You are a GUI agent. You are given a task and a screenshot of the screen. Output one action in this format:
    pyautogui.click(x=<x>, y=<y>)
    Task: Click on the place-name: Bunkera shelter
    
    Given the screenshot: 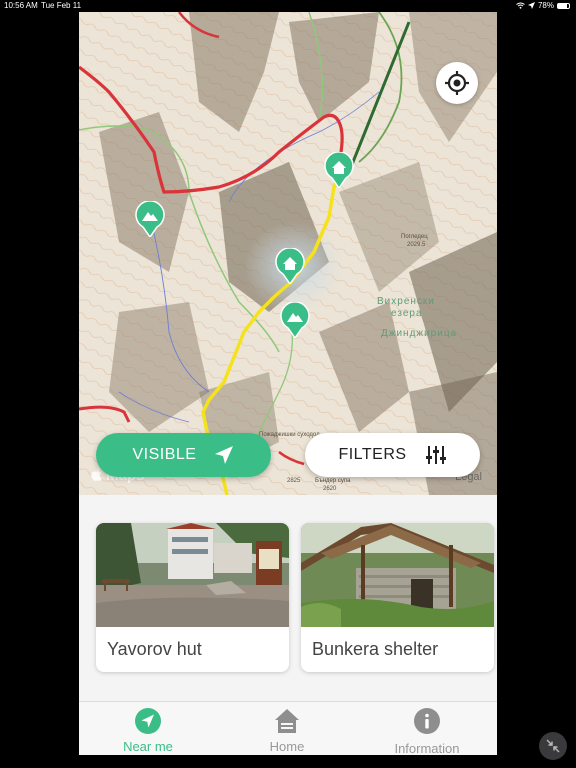 What is the action you would take?
    pyautogui.click(x=375, y=649)
    